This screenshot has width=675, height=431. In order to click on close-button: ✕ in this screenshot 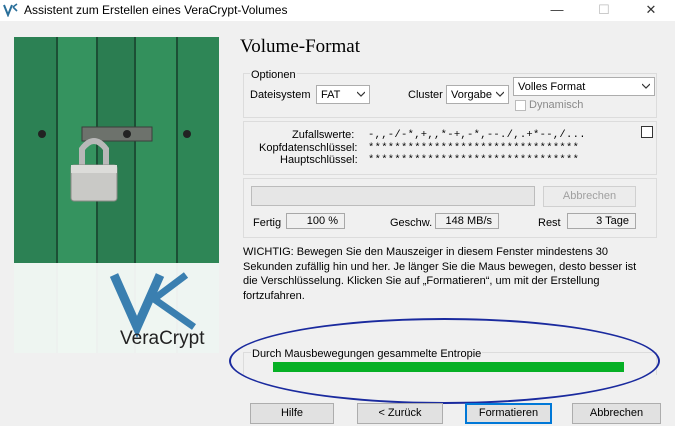, I will do `click(651, 10)`.